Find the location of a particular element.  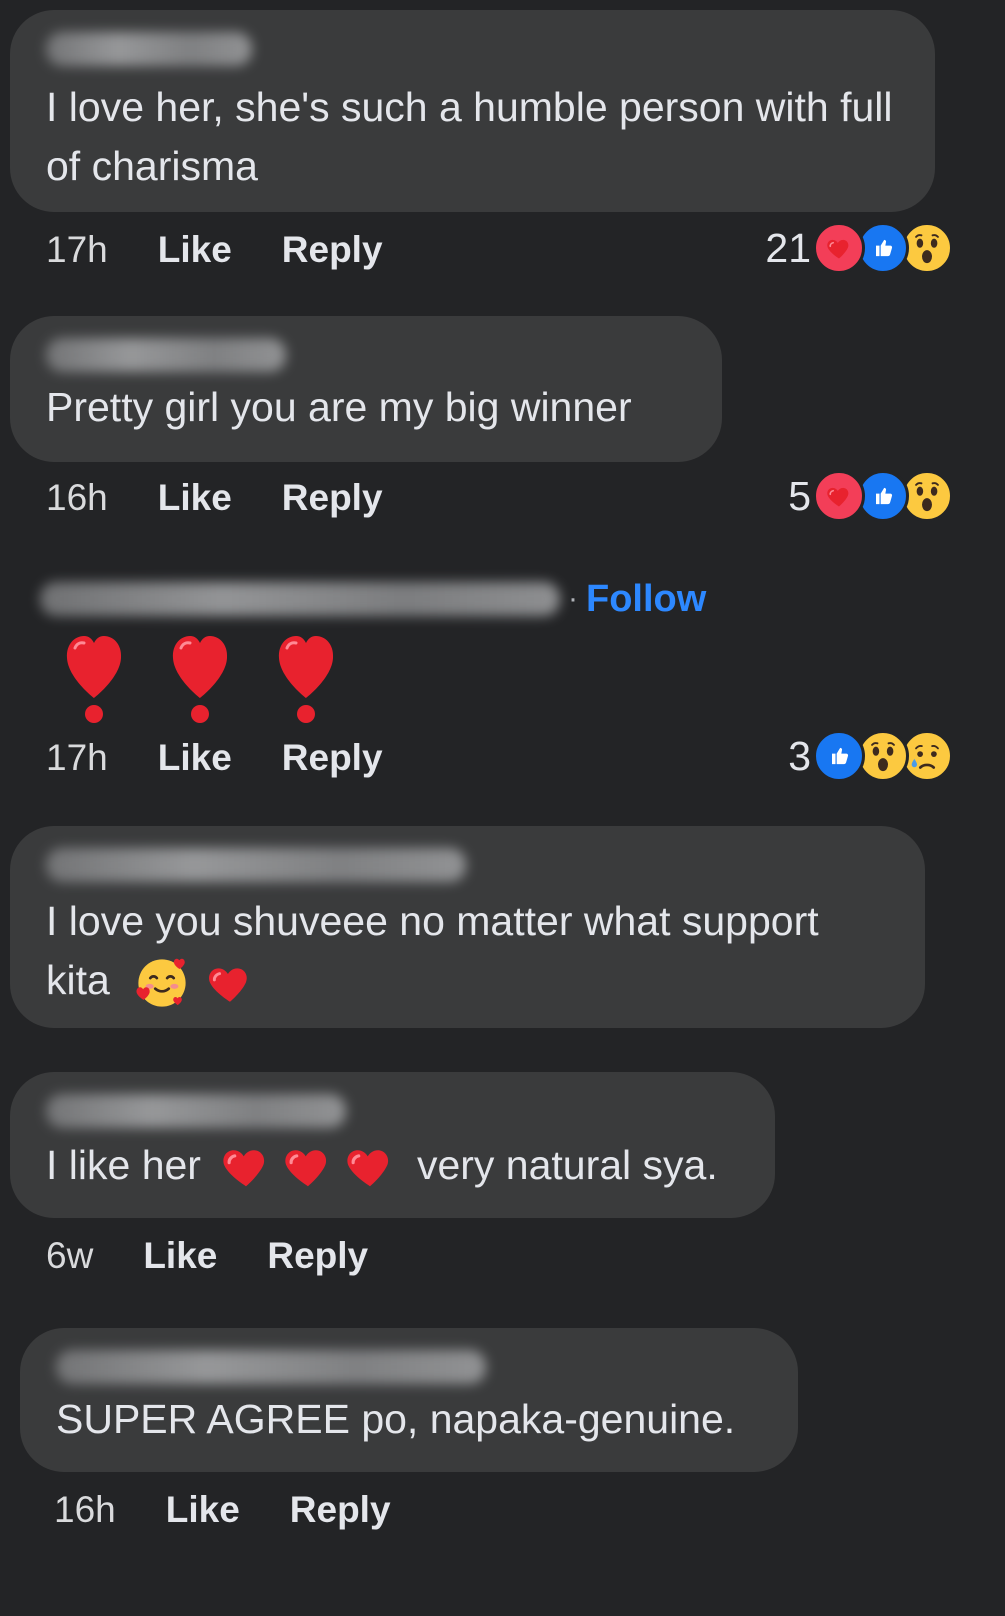

comment-bubble: I like her very natural sya. is located at coordinates (392, 1145).